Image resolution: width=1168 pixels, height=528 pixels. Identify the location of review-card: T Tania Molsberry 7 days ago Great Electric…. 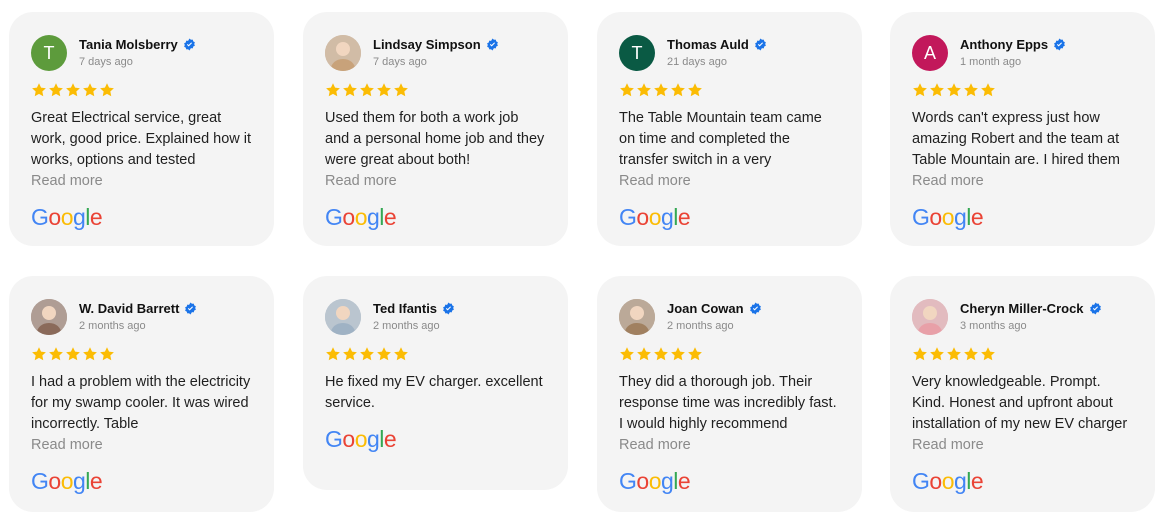
(141, 129).